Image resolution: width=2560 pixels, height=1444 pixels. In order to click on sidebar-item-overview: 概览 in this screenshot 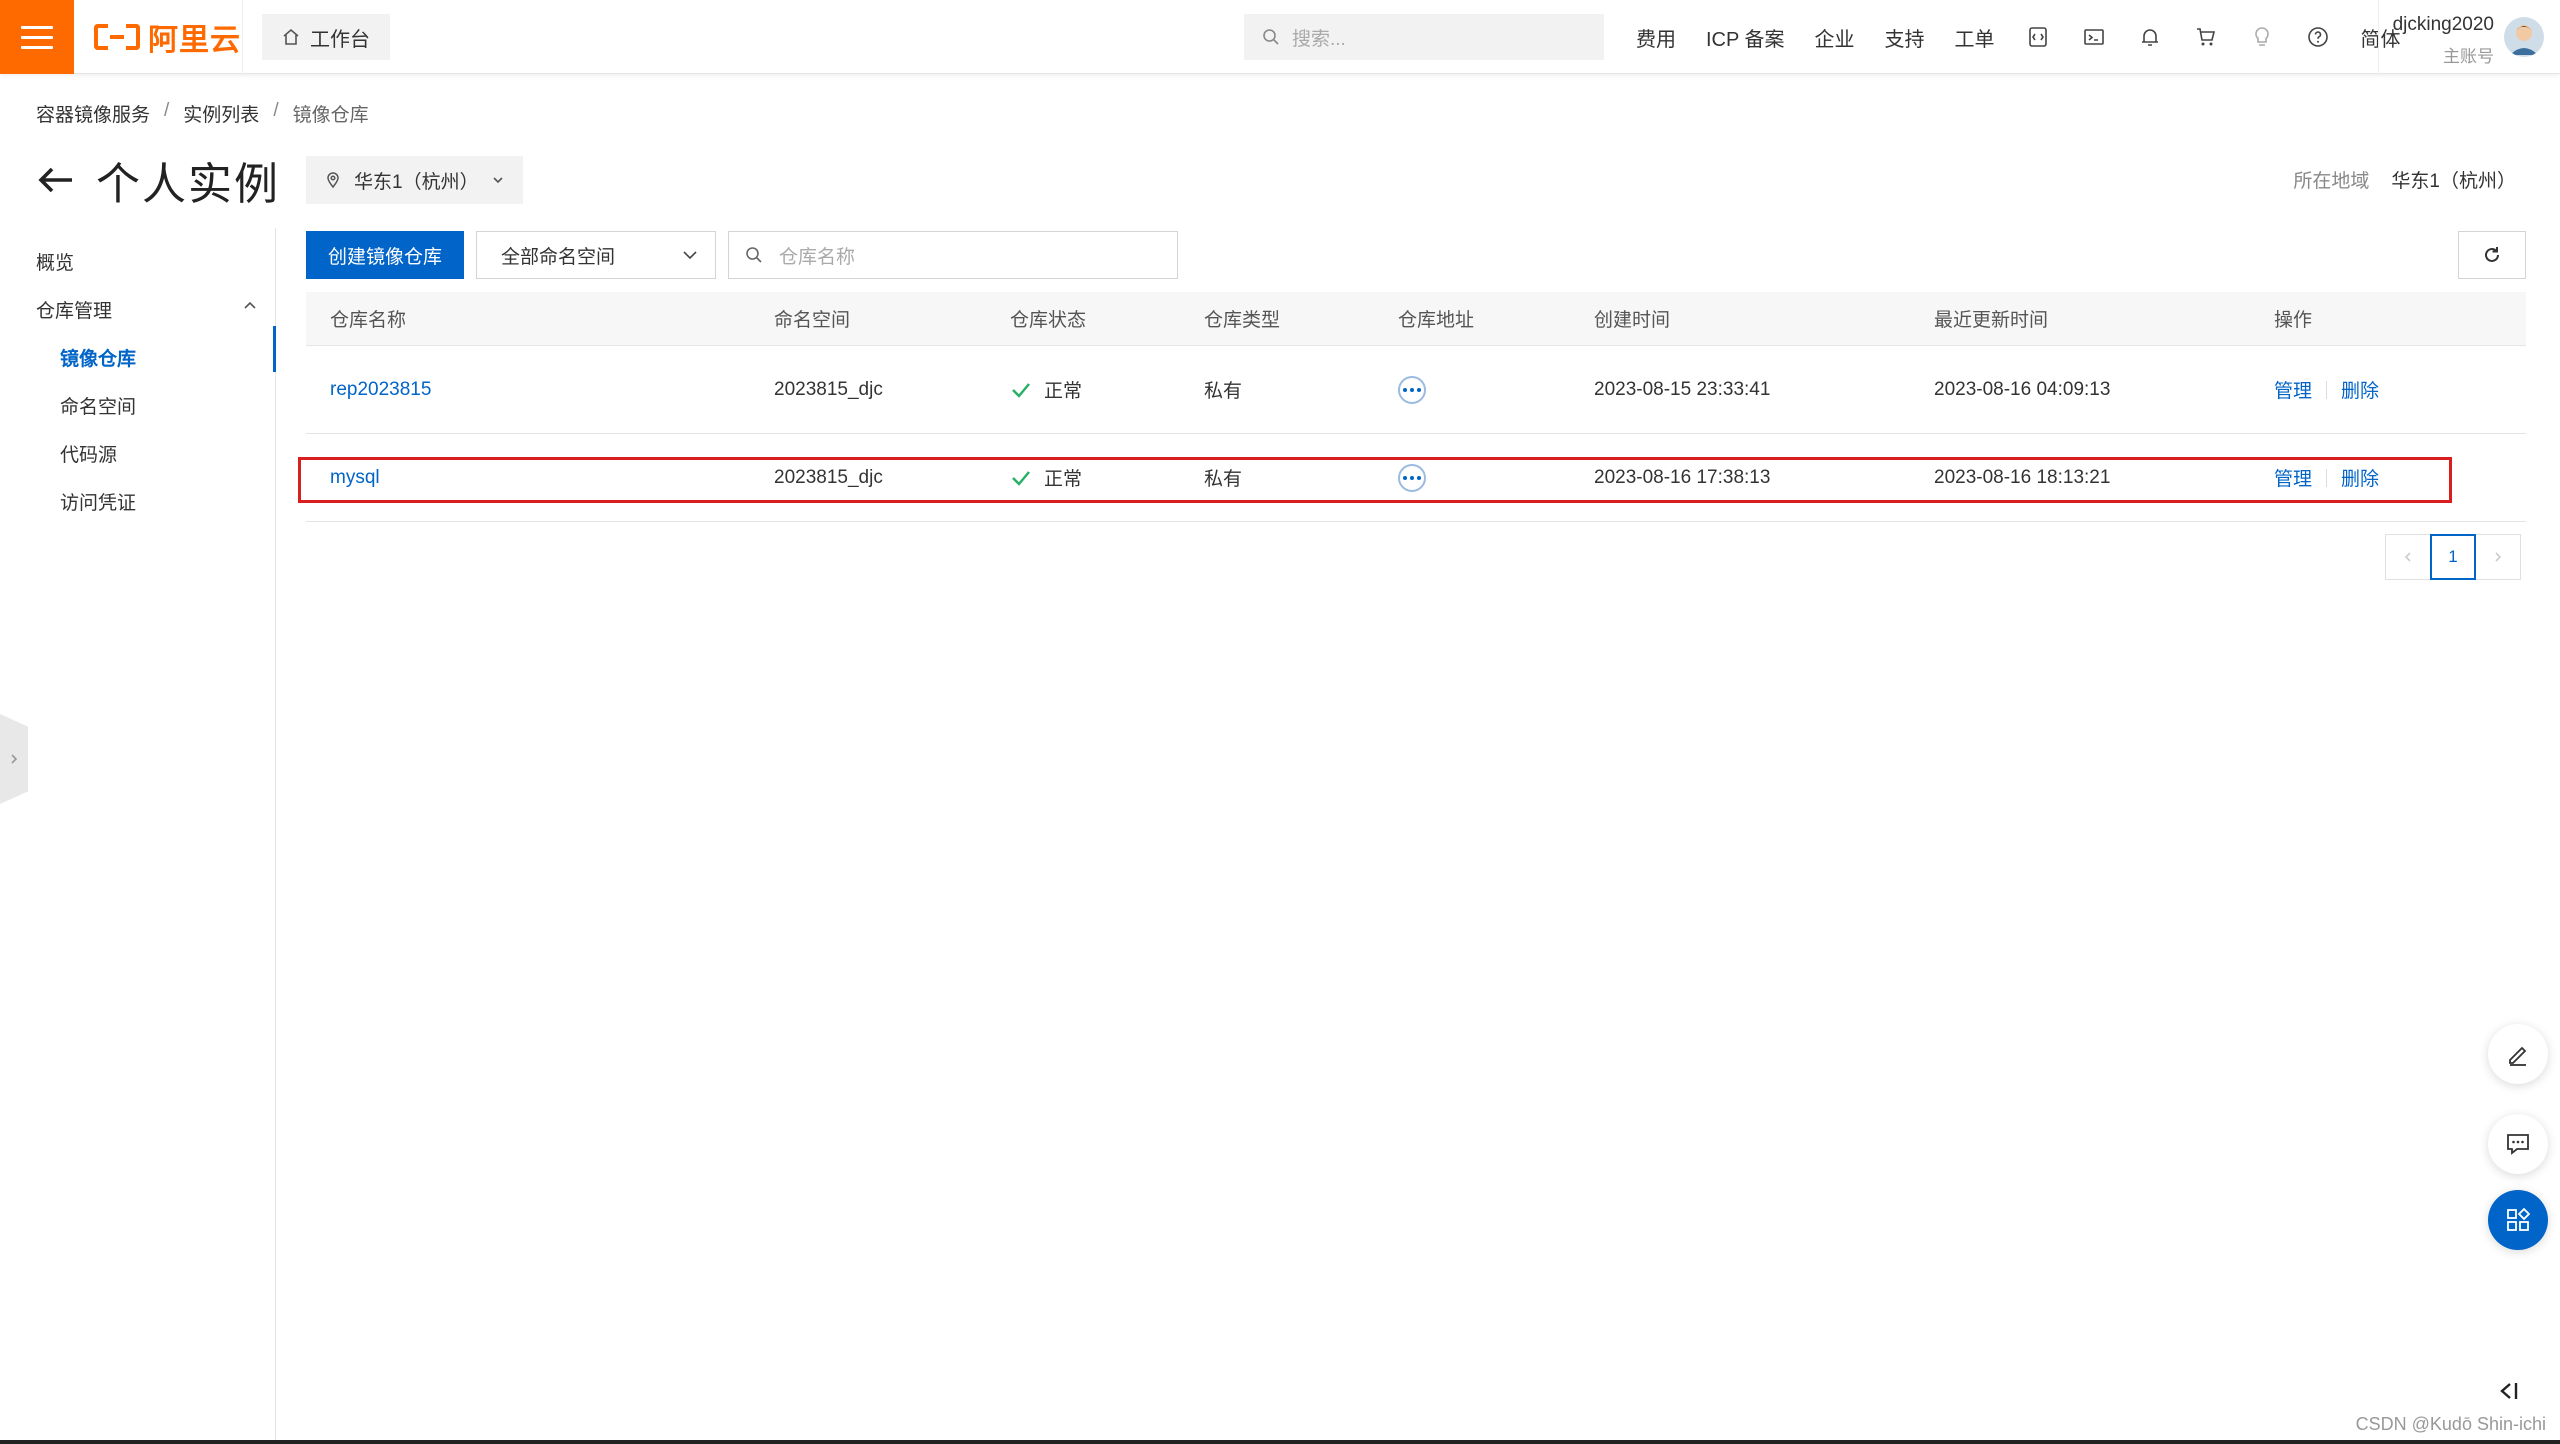, I will do `click(55, 261)`.